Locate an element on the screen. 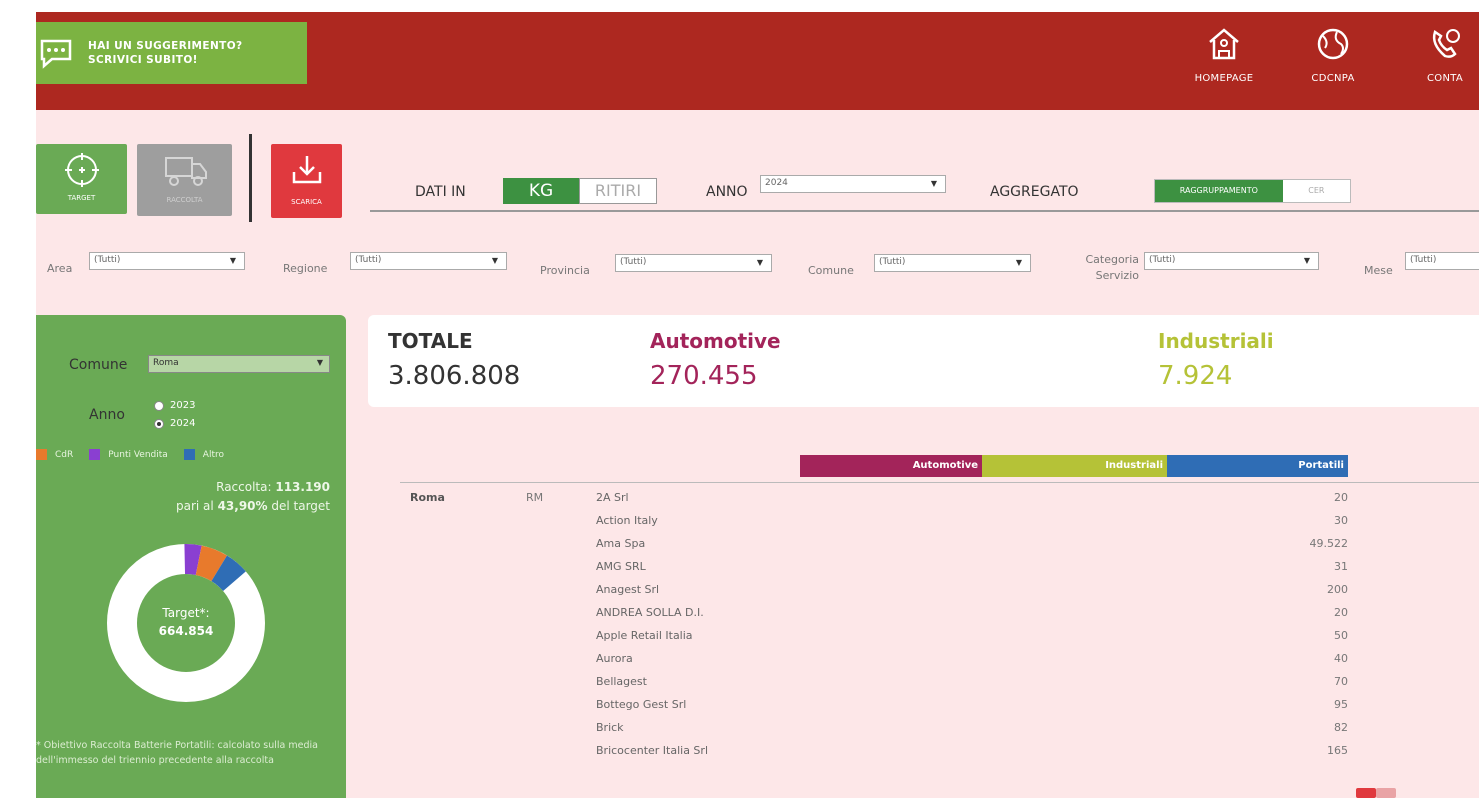 The image size is (1479, 798). company-cell: Ama Spa is located at coordinates (621, 543).